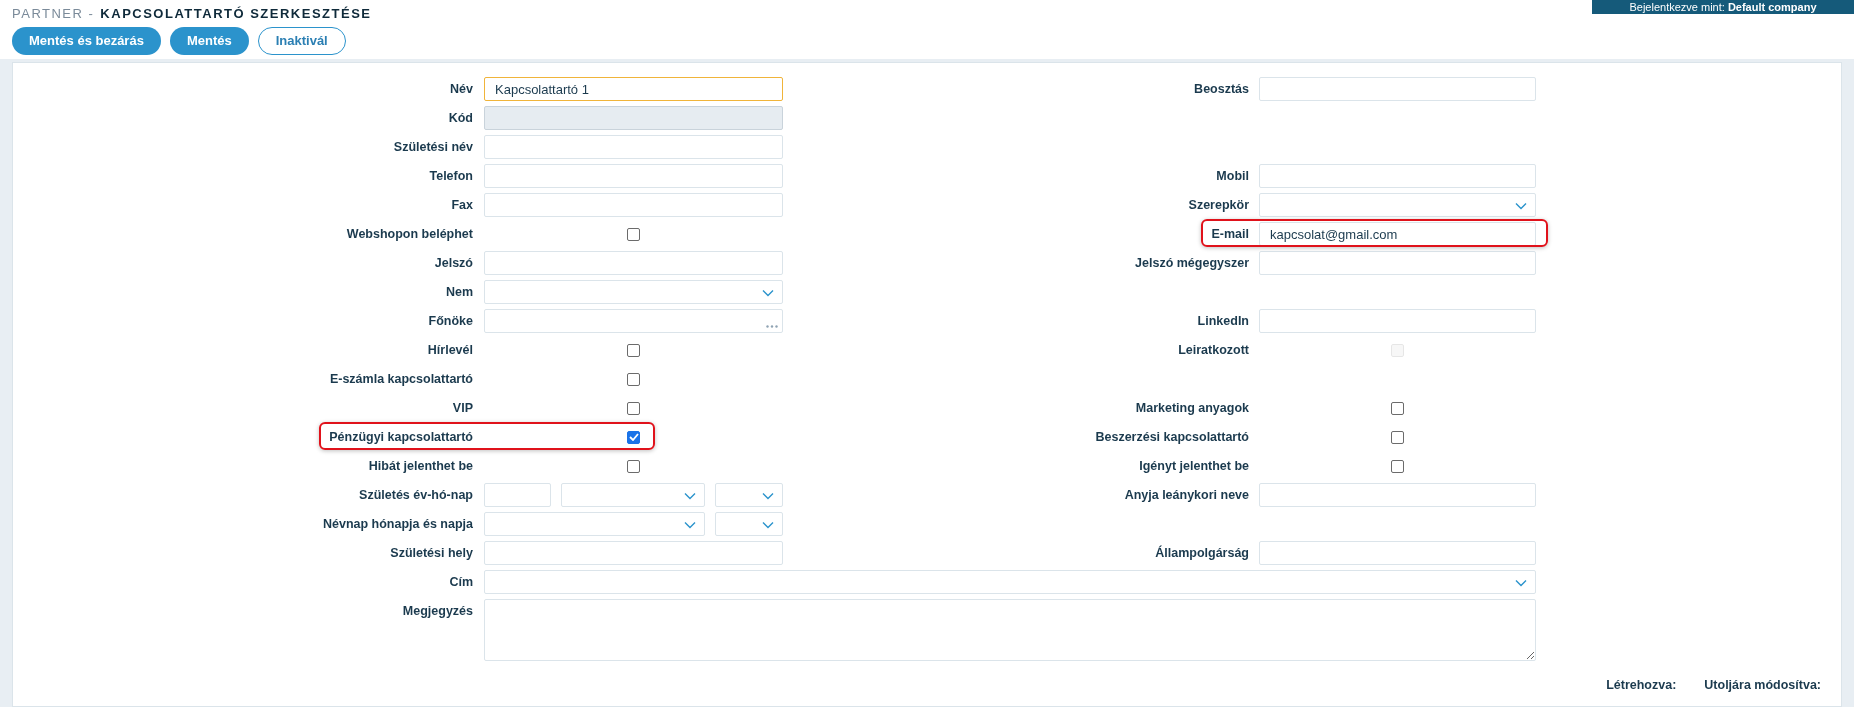 This screenshot has height=707, width=1854. Describe the element at coordinates (1232, 176) in the screenshot. I see `field-label: Mobil` at that location.